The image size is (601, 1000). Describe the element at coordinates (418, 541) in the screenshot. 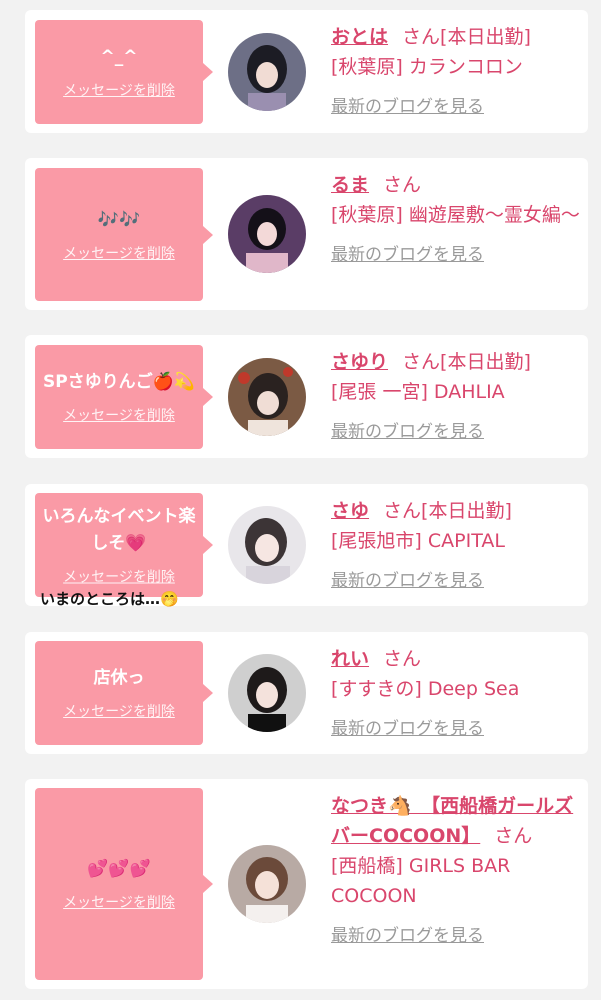

I see `shop-text: [尾張旭市] CAPITAL` at that location.